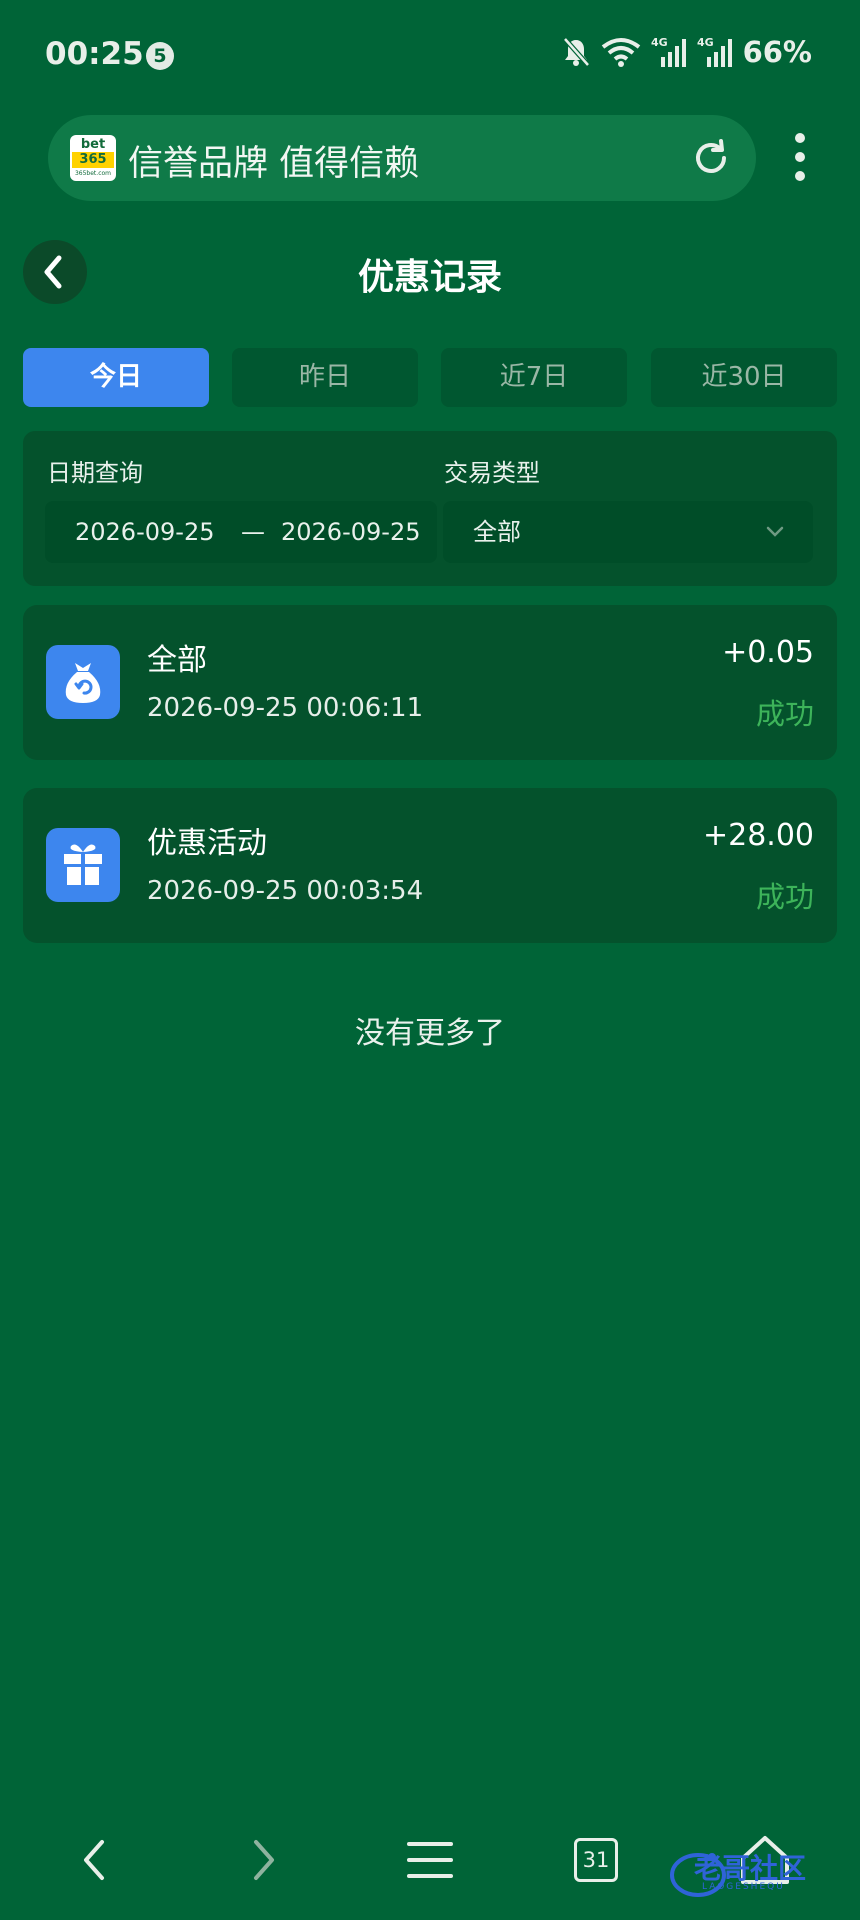 This screenshot has height=1920, width=860. Describe the element at coordinates (177, 660) in the screenshot. I see `record-title: 全部` at that location.